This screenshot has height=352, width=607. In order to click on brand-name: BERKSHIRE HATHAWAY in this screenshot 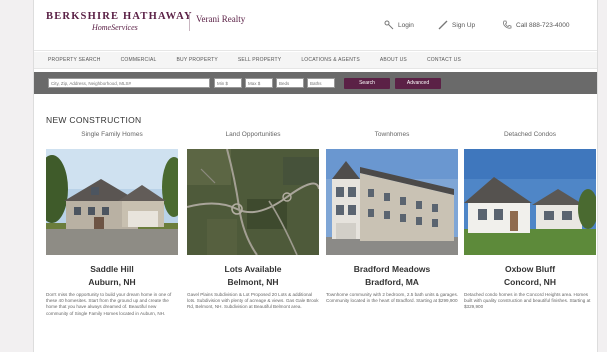, I will do `click(119, 16)`.